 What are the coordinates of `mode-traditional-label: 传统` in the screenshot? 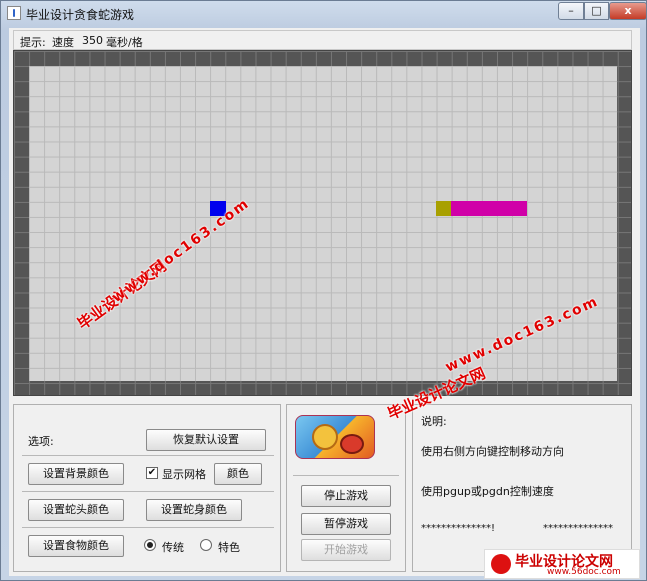 It's located at (173, 547).